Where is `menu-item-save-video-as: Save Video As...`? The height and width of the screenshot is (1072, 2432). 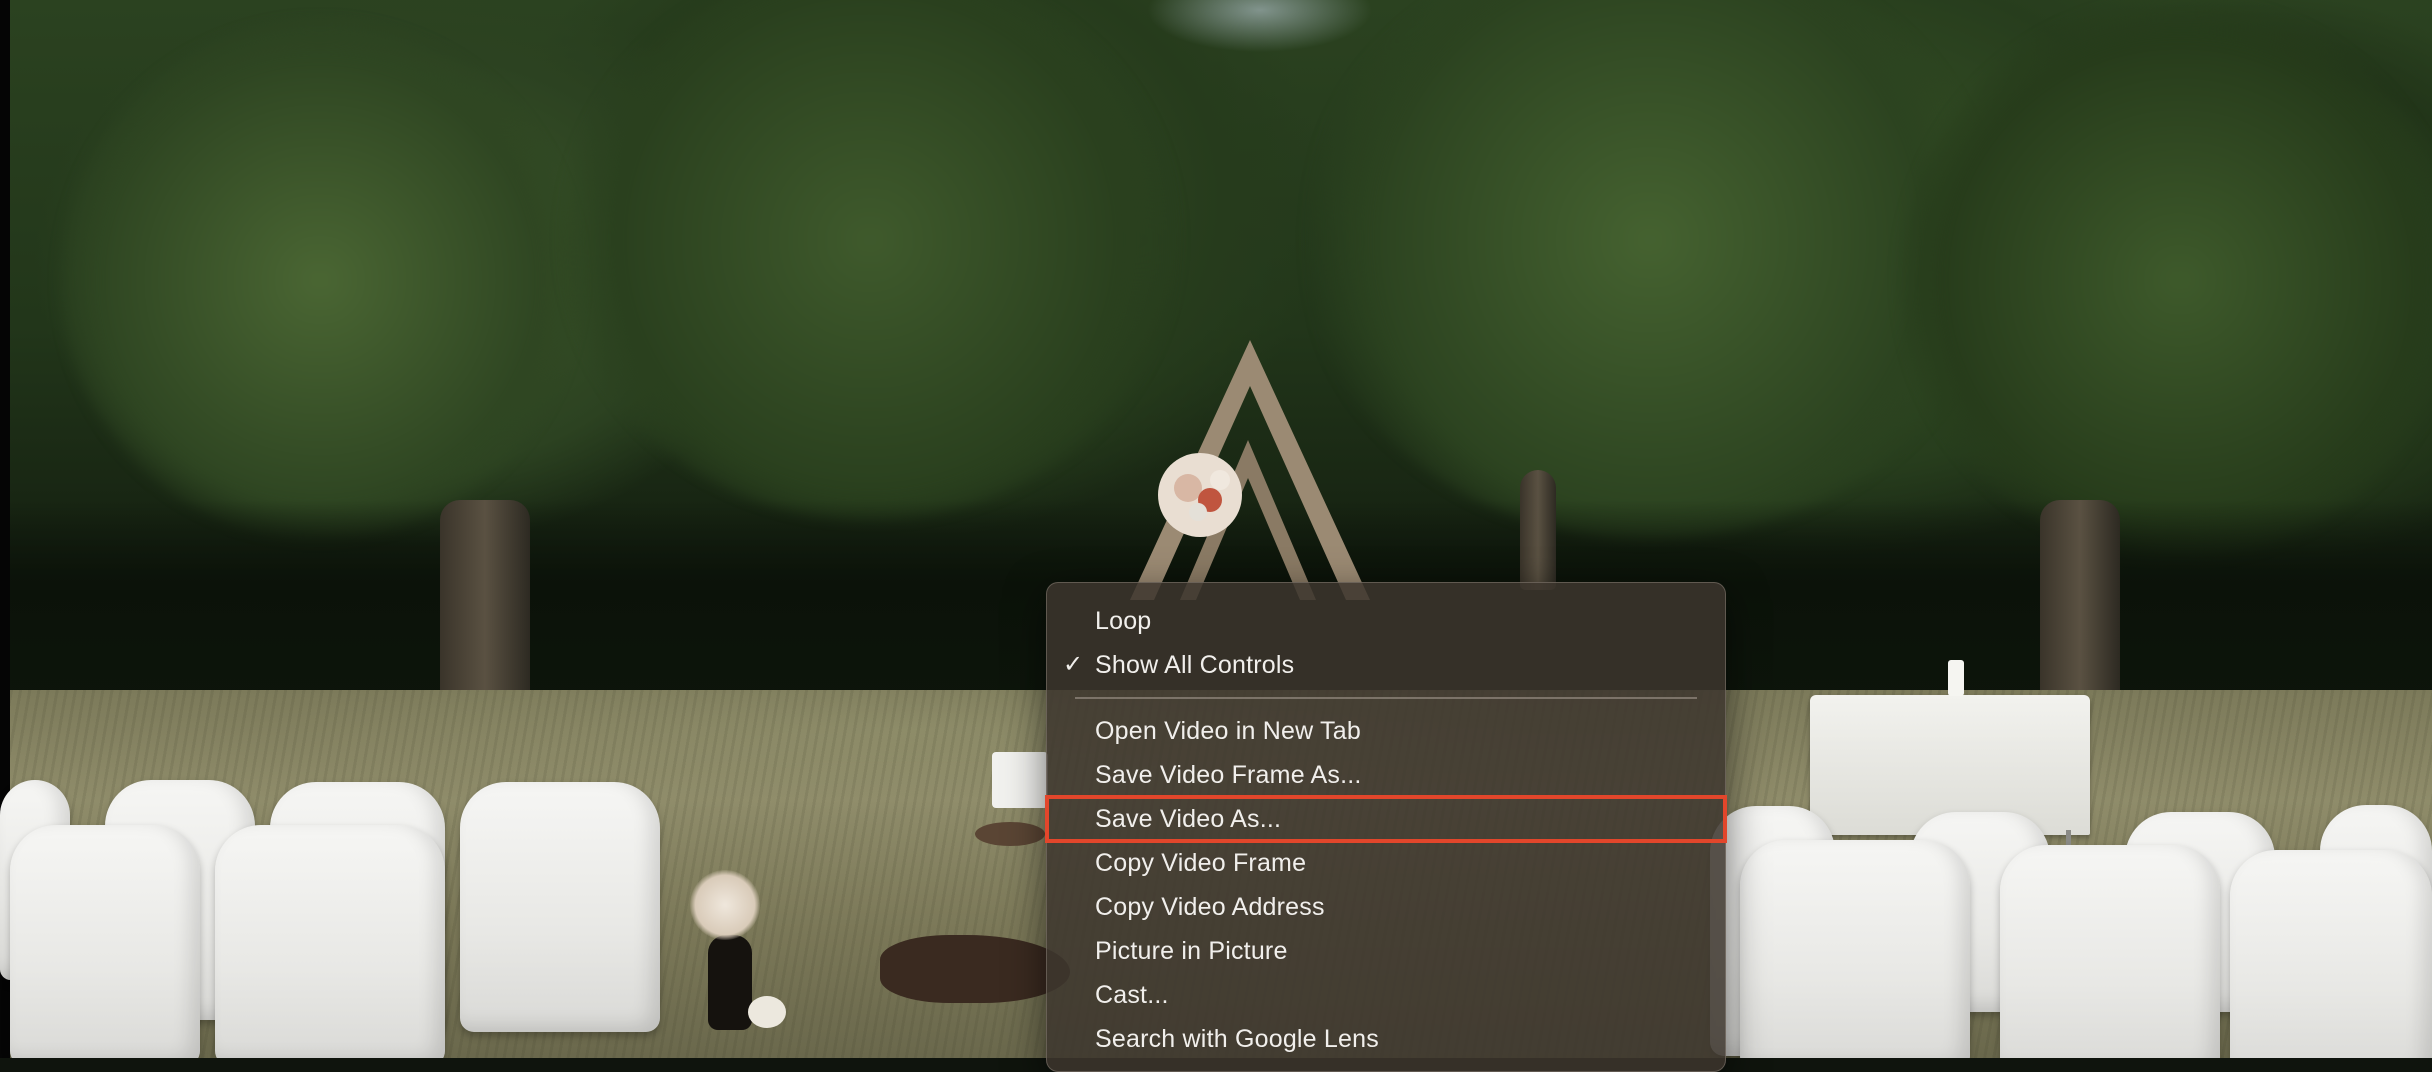 menu-item-save-video-as: Save Video As... is located at coordinates (1386, 819).